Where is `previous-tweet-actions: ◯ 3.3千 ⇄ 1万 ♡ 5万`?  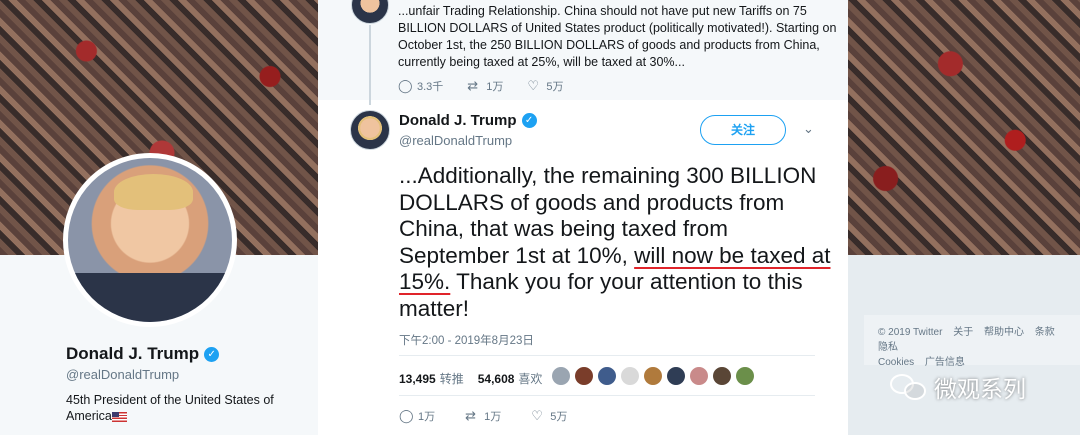
previous-tweet-actions: ◯ 3.3千 ⇄ 1万 ♡ 5万 is located at coordinates (481, 86).